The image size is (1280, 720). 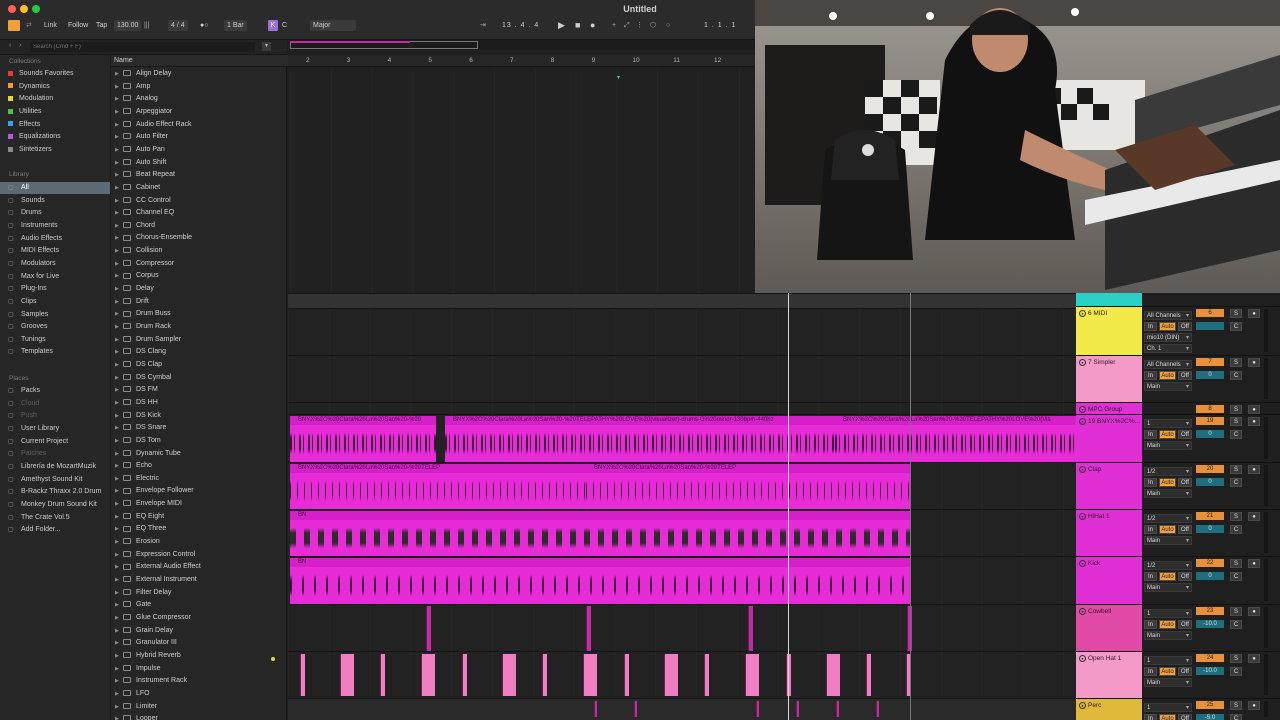 What do you see at coordinates (142, 47) in the screenshot?
I see `browser-search-input` at bounding box center [142, 47].